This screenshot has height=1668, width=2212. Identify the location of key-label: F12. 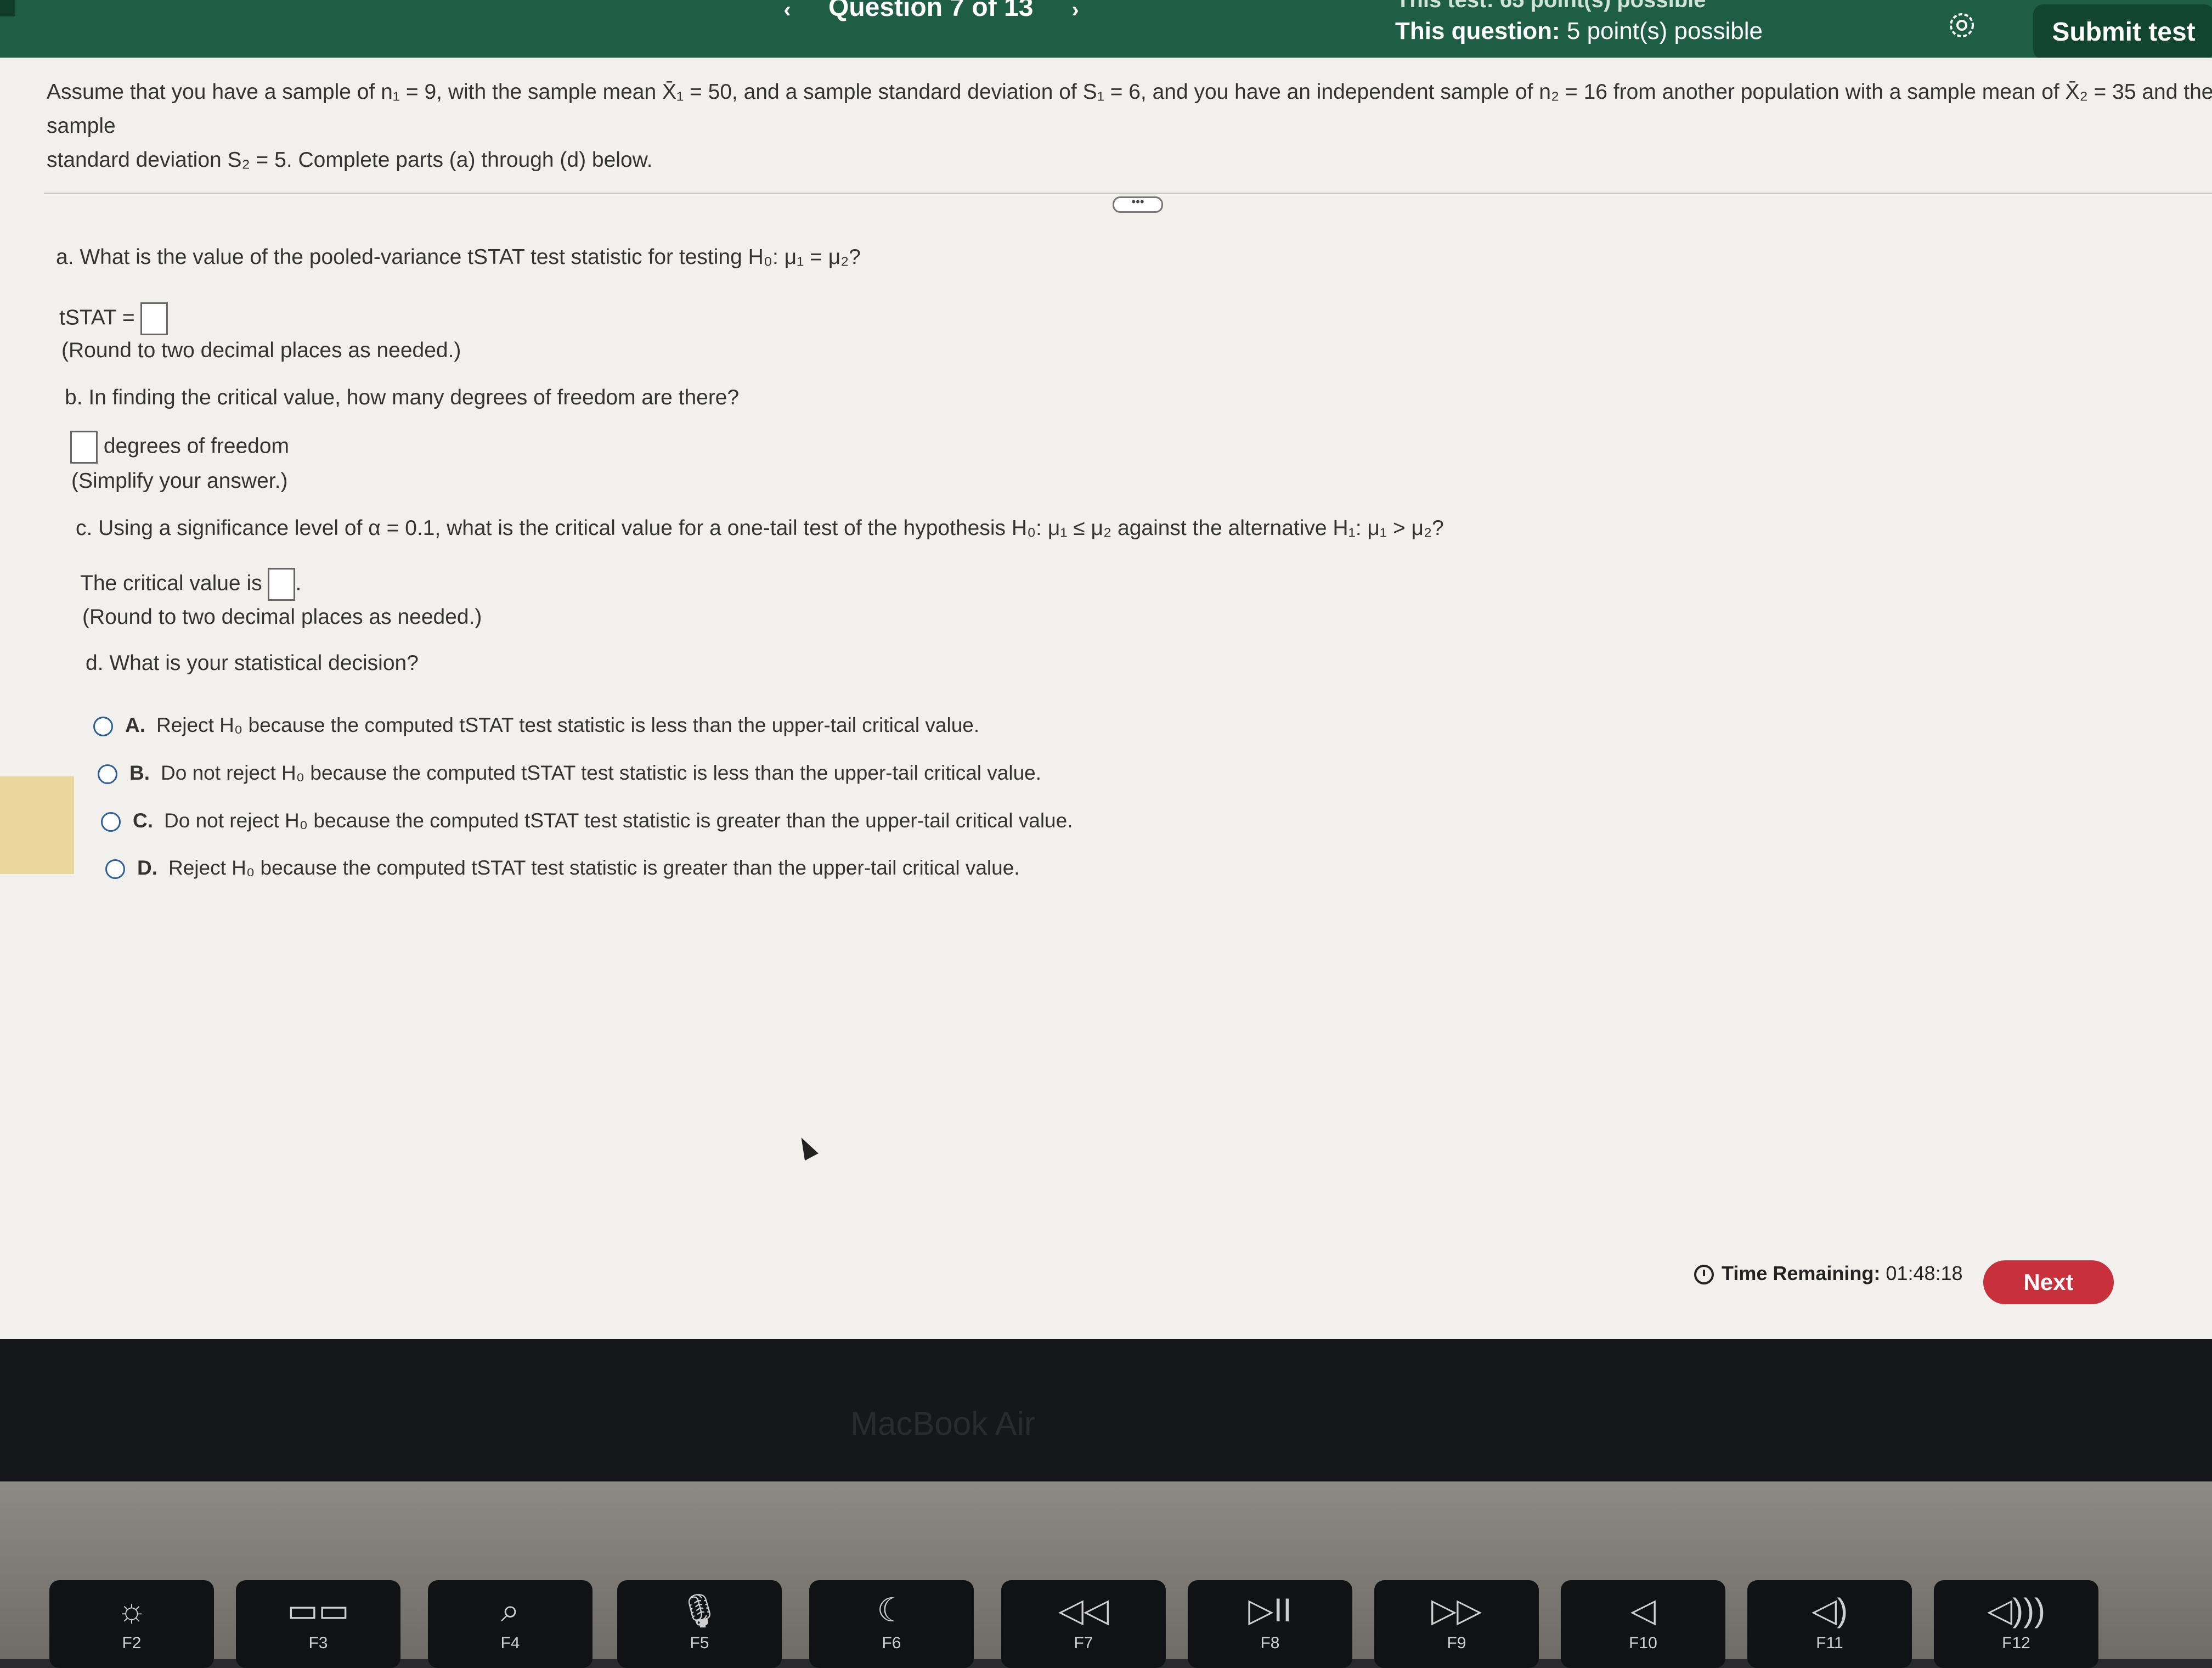
(2016, 1643).